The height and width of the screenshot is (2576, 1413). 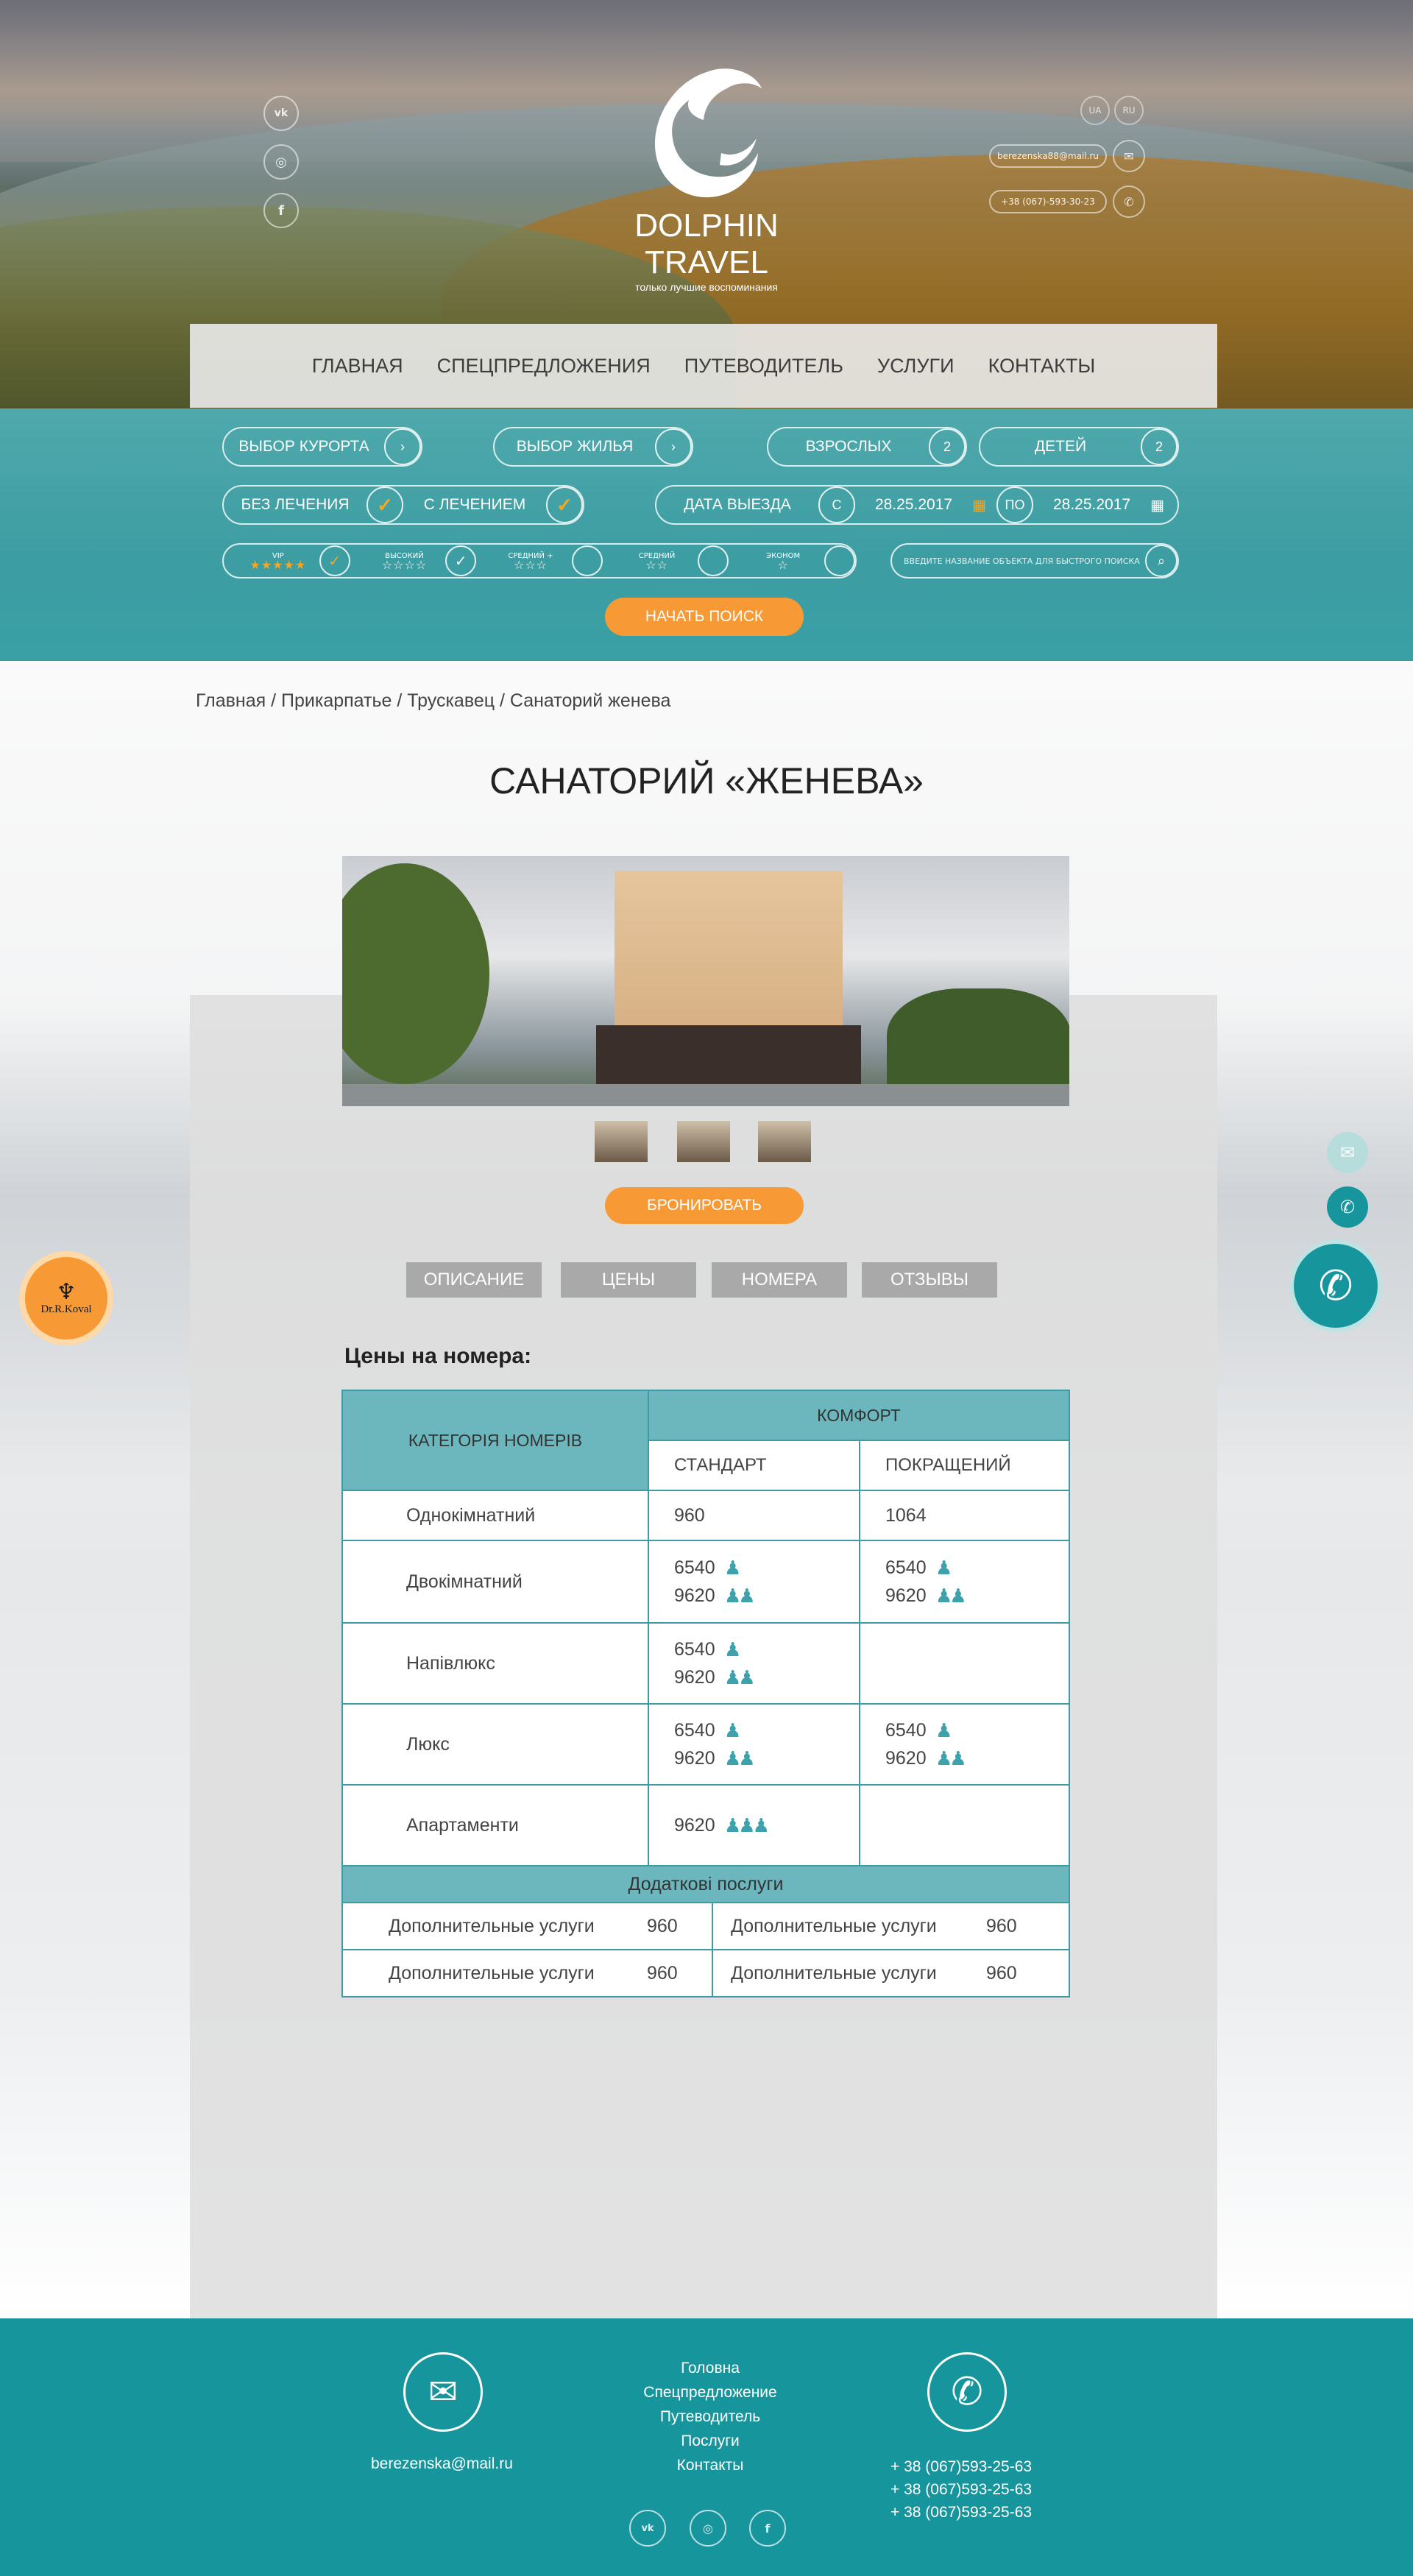 I want to click on footer-nav-guide: Путеводитель, so click(x=710, y=2417).